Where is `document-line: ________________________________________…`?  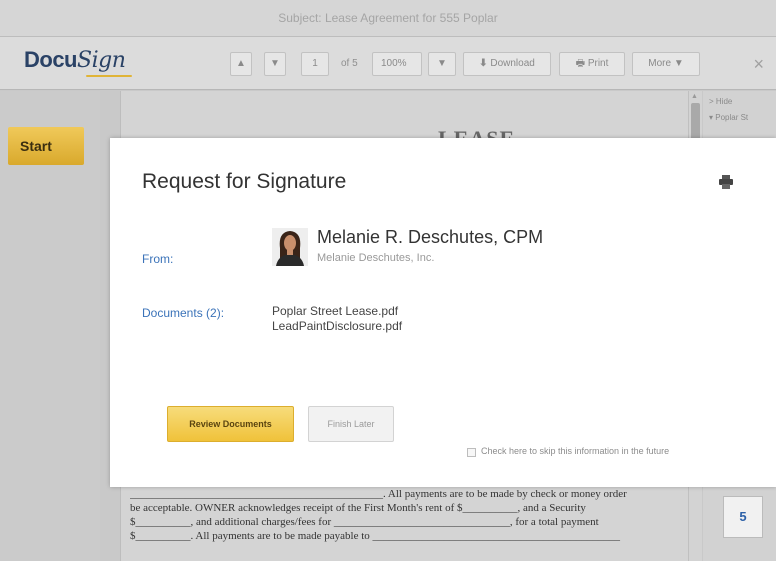
document-line: ________________________________________… is located at coordinates (378, 494).